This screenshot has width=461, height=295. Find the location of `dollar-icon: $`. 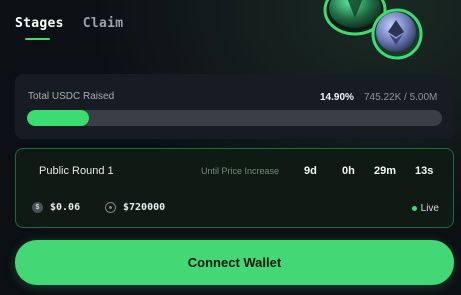

dollar-icon: $ is located at coordinates (37, 207).